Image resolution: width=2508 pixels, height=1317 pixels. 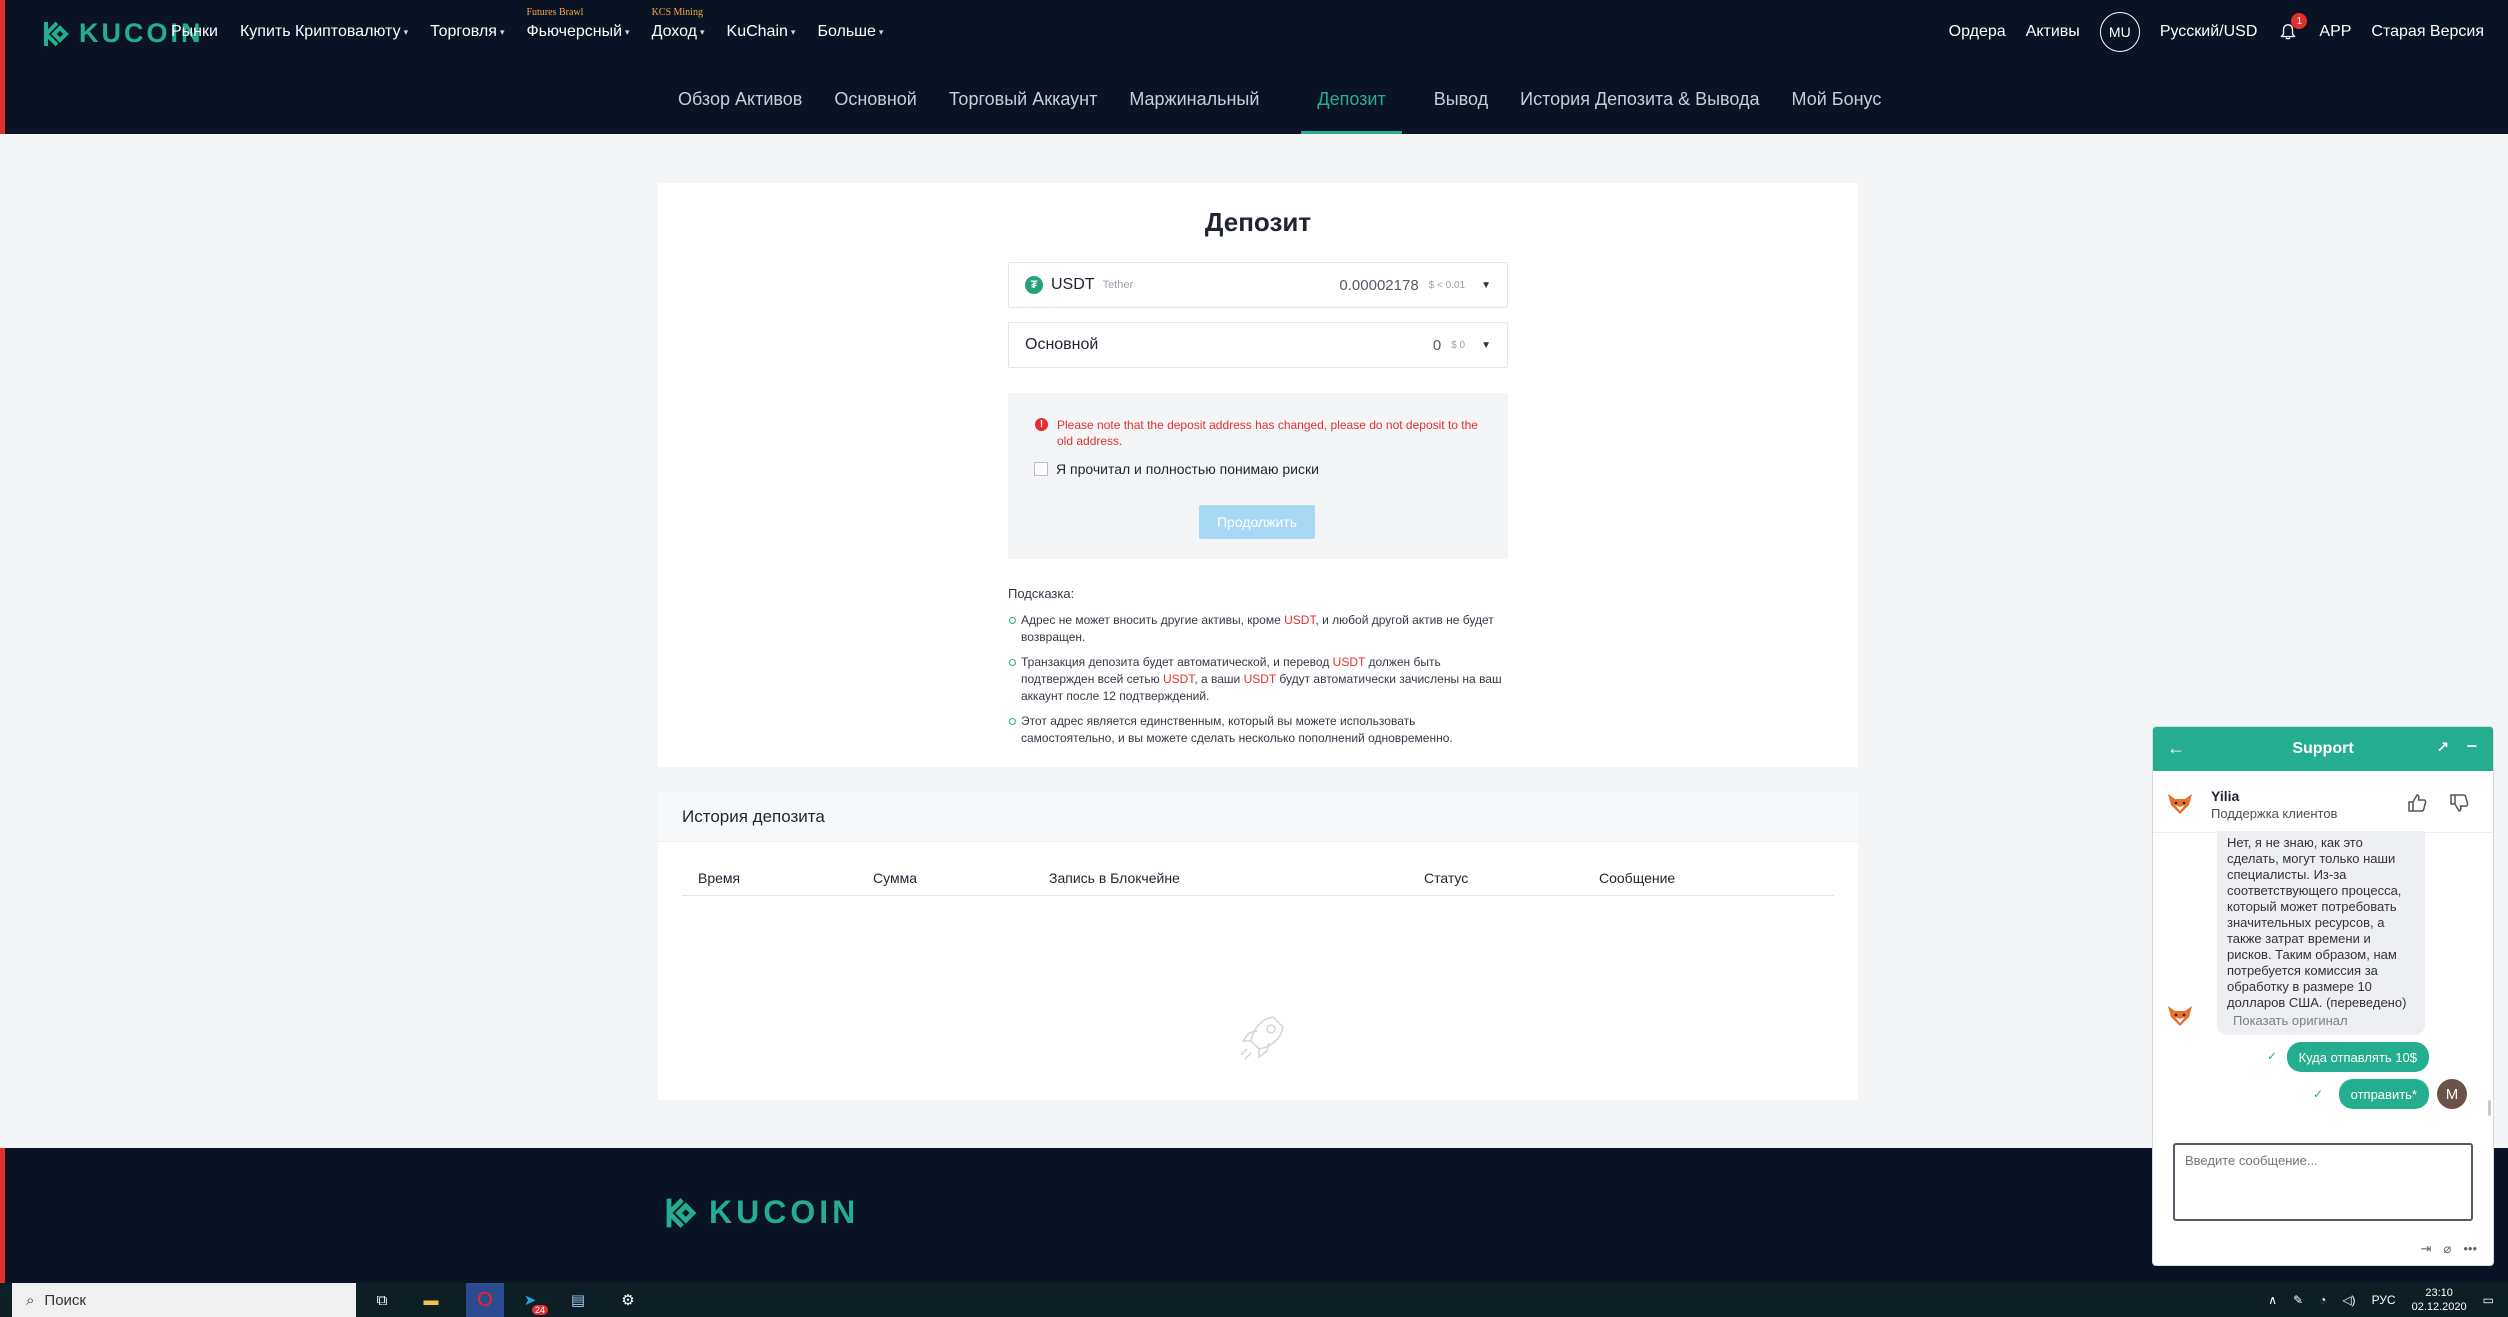 I want to click on wifi-icon: ◔, so click(x=2322, y=1300).